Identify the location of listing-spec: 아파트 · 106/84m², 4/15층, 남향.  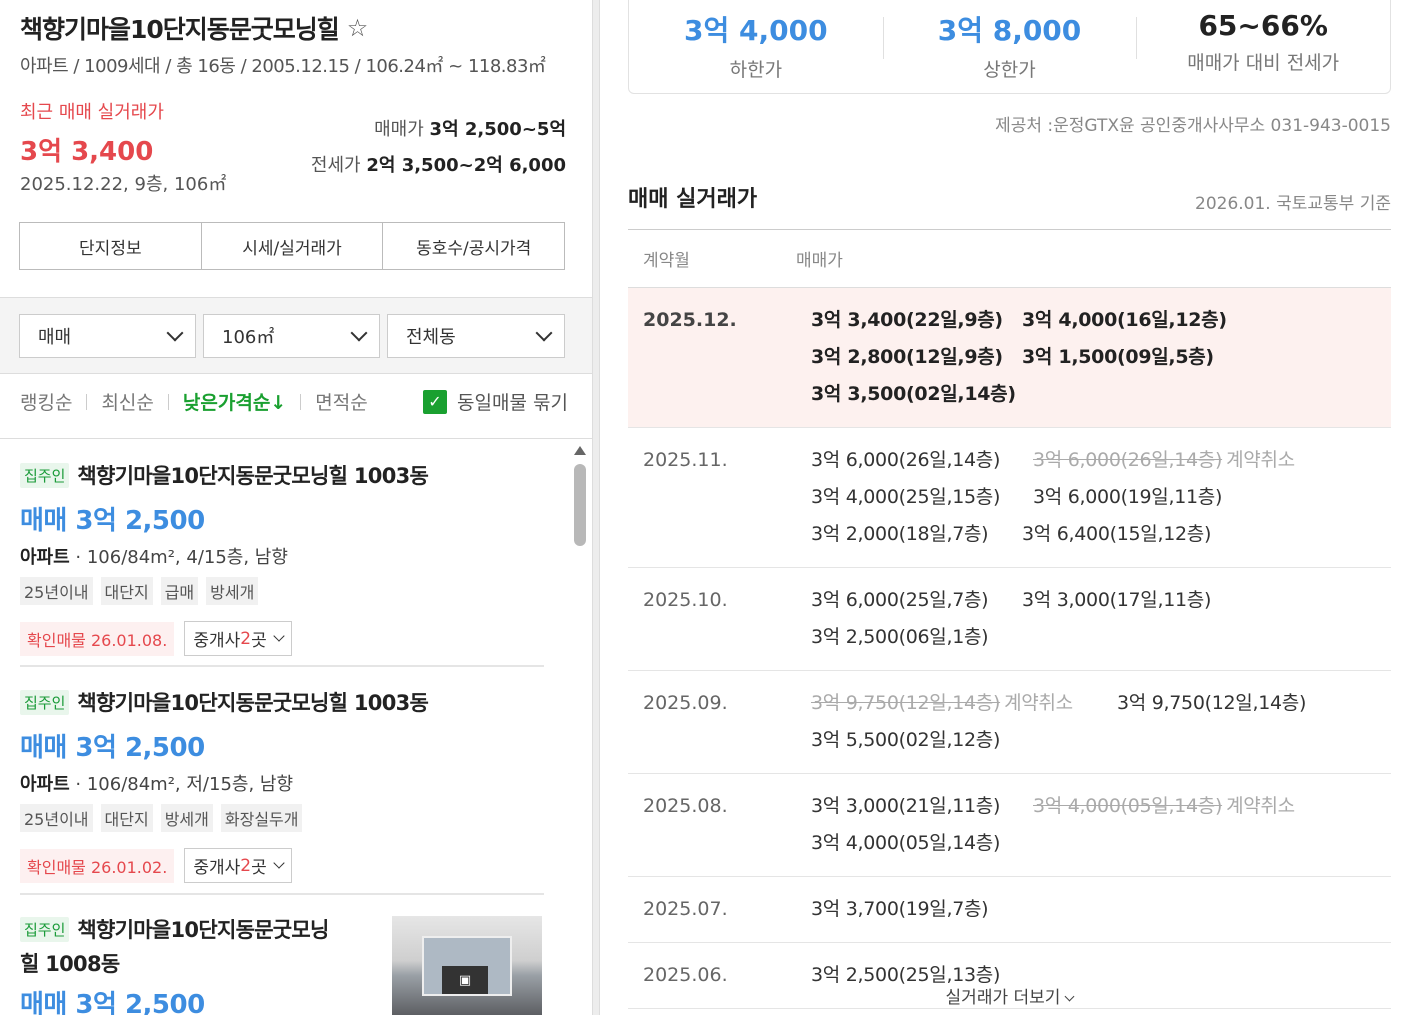
(154, 557).